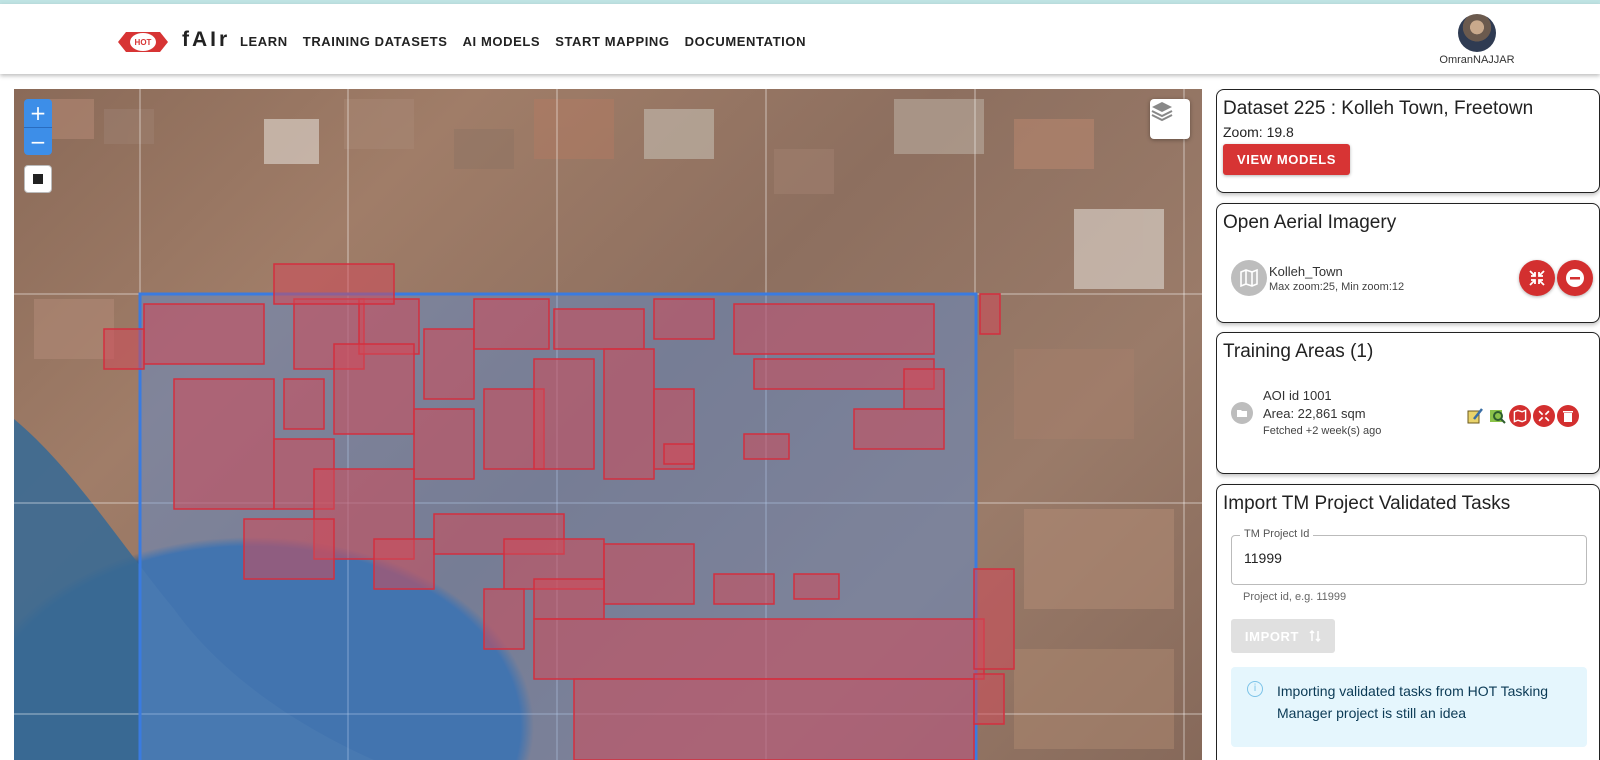 The image size is (1600, 760). What do you see at coordinates (38, 141) in the screenshot?
I see `zoom-out-button: −` at bounding box center [38, 141].